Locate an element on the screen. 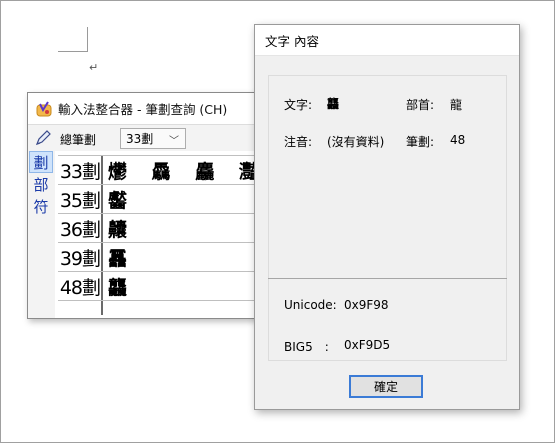 Image resolution: width=555 pixels, height=443 pixels. unicode-label: Unicode: is located at coordinates (310, 305).